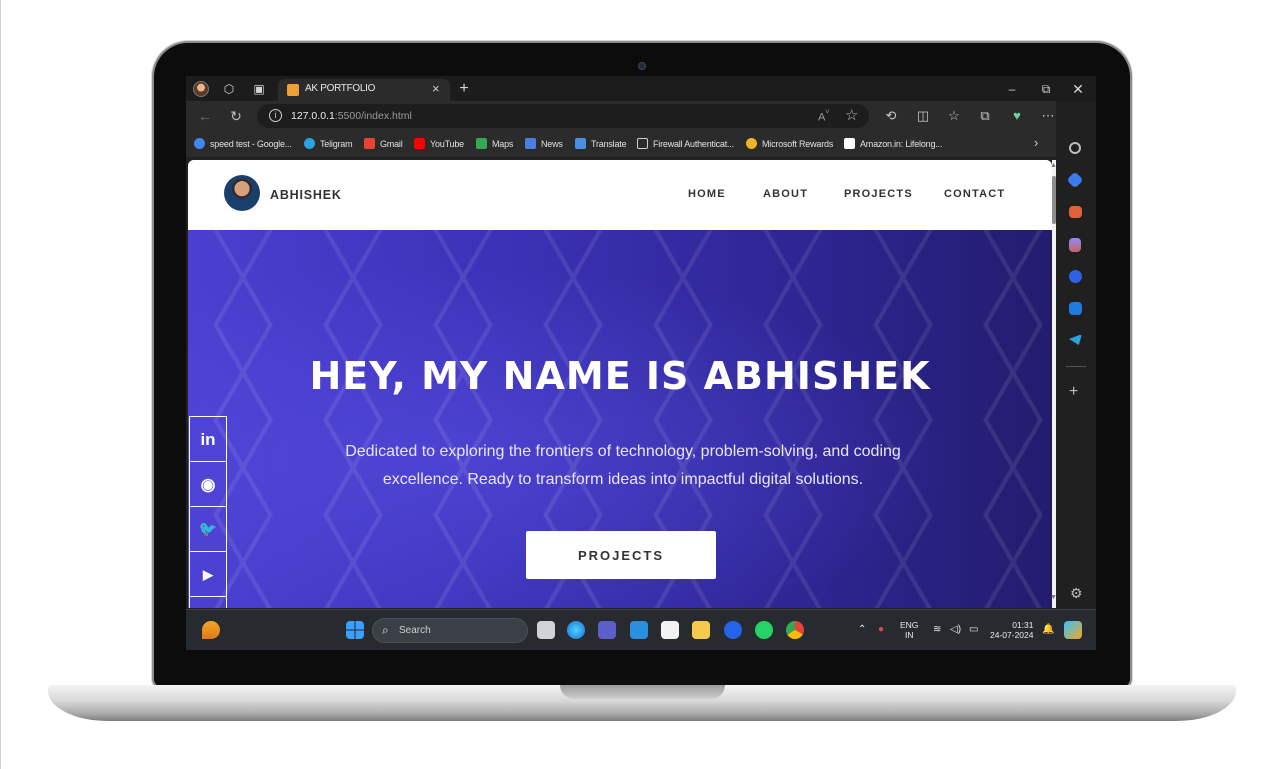 This screenshot has width=1280, height=769. I want to click on projects-button: PROJECTS, so click(621, 555).